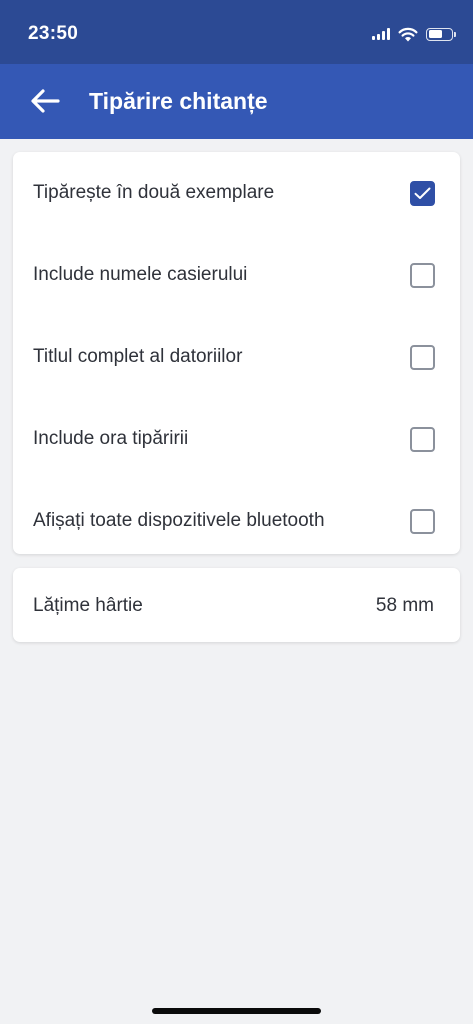  Describe the element at coordinates (381, 34) in the screenshot. I see `cellular-signal-icon` at that location.